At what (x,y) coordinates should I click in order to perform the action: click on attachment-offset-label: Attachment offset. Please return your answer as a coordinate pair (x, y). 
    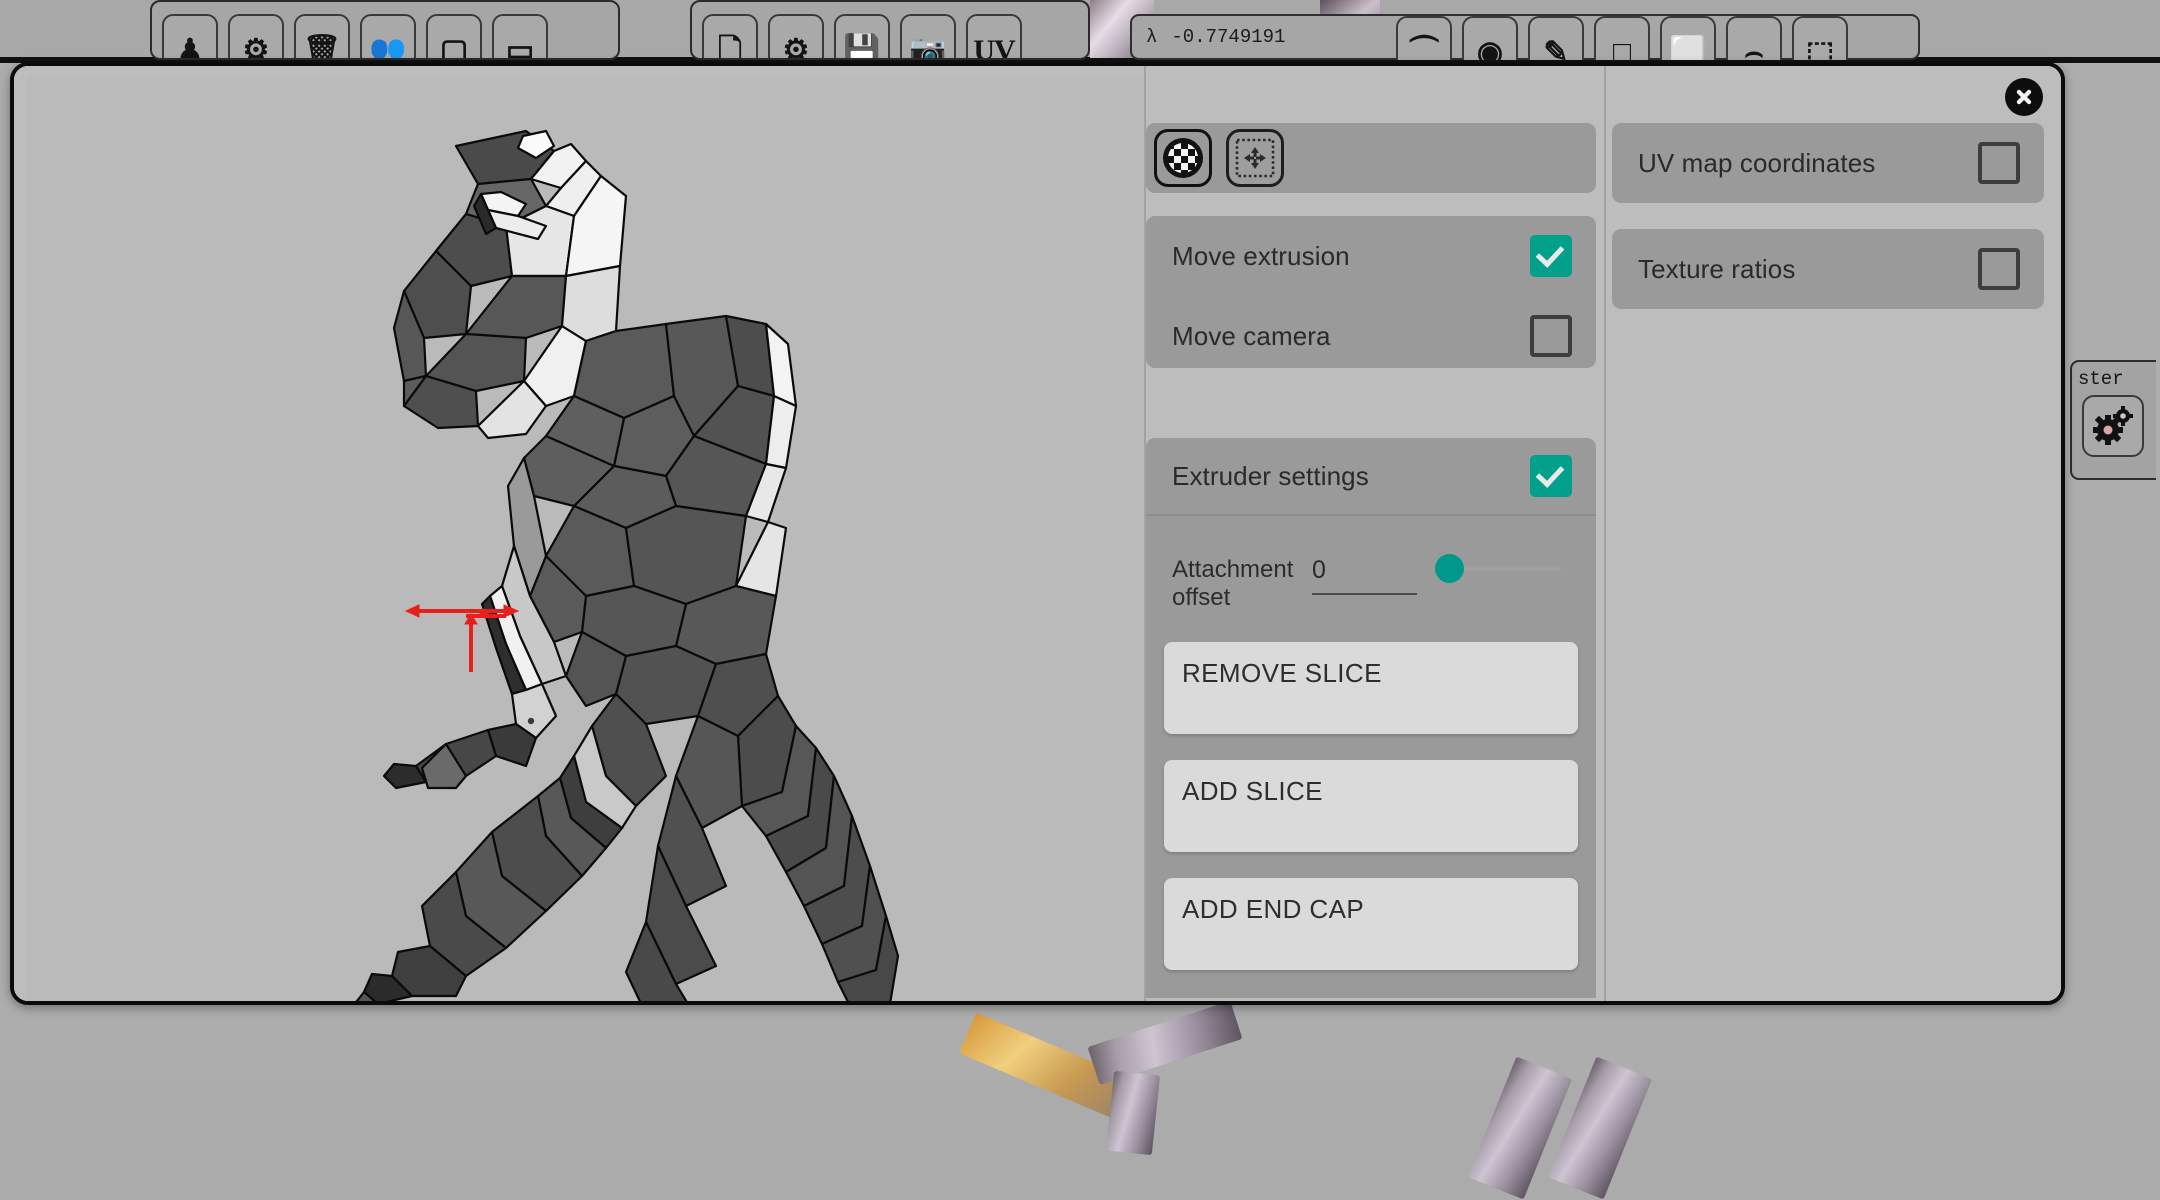
    Looking at the image, I should click on (1237, 571).